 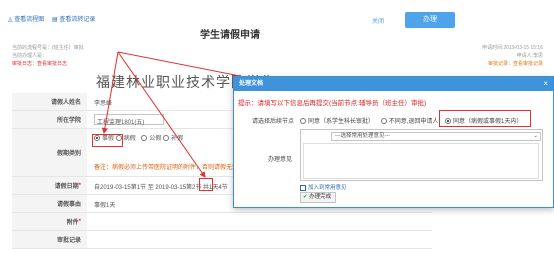 I want to click on dialog-title: 处理文档, so click(x=251, y=84).